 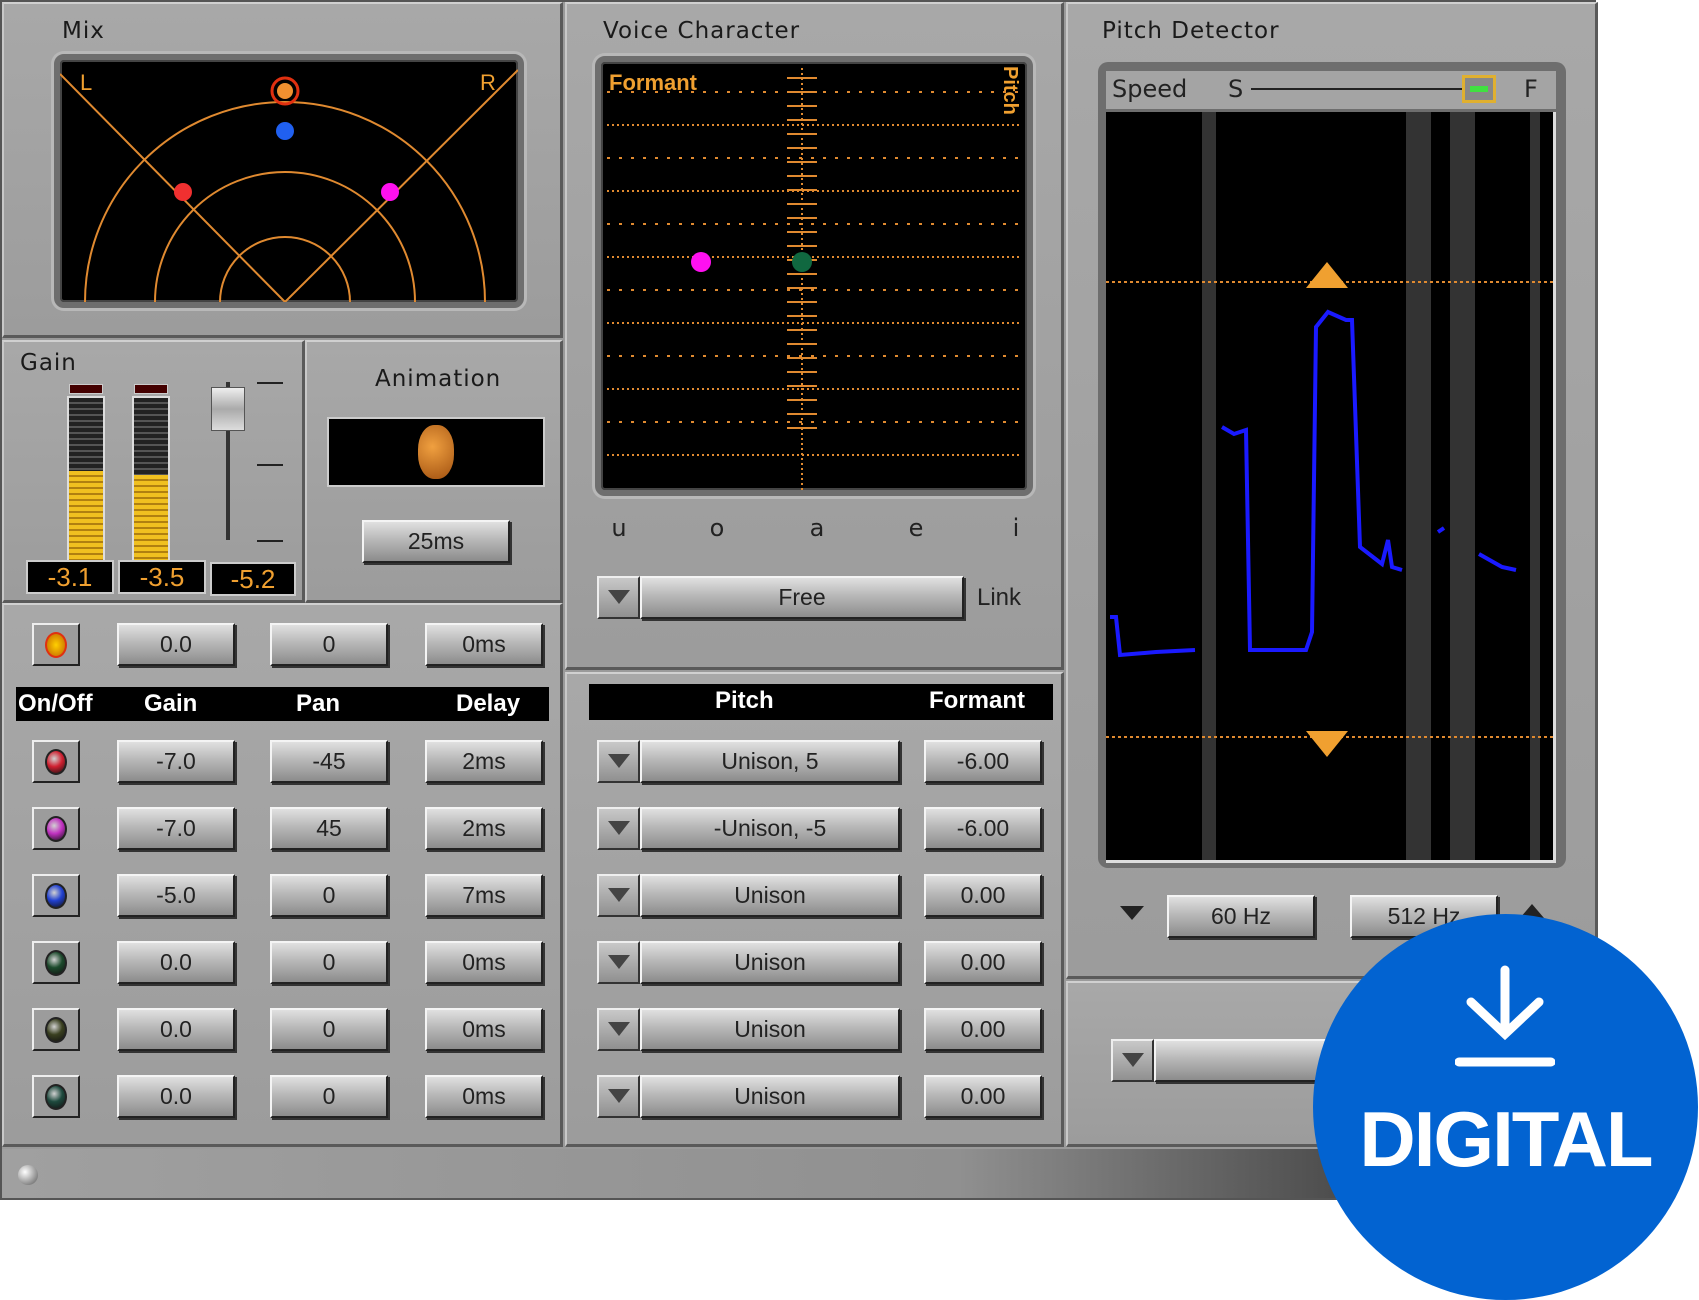 What do you see at coordinates (999, 598) in the screenshot?
I see `link-label: Link` at bounding box center [999, 598].